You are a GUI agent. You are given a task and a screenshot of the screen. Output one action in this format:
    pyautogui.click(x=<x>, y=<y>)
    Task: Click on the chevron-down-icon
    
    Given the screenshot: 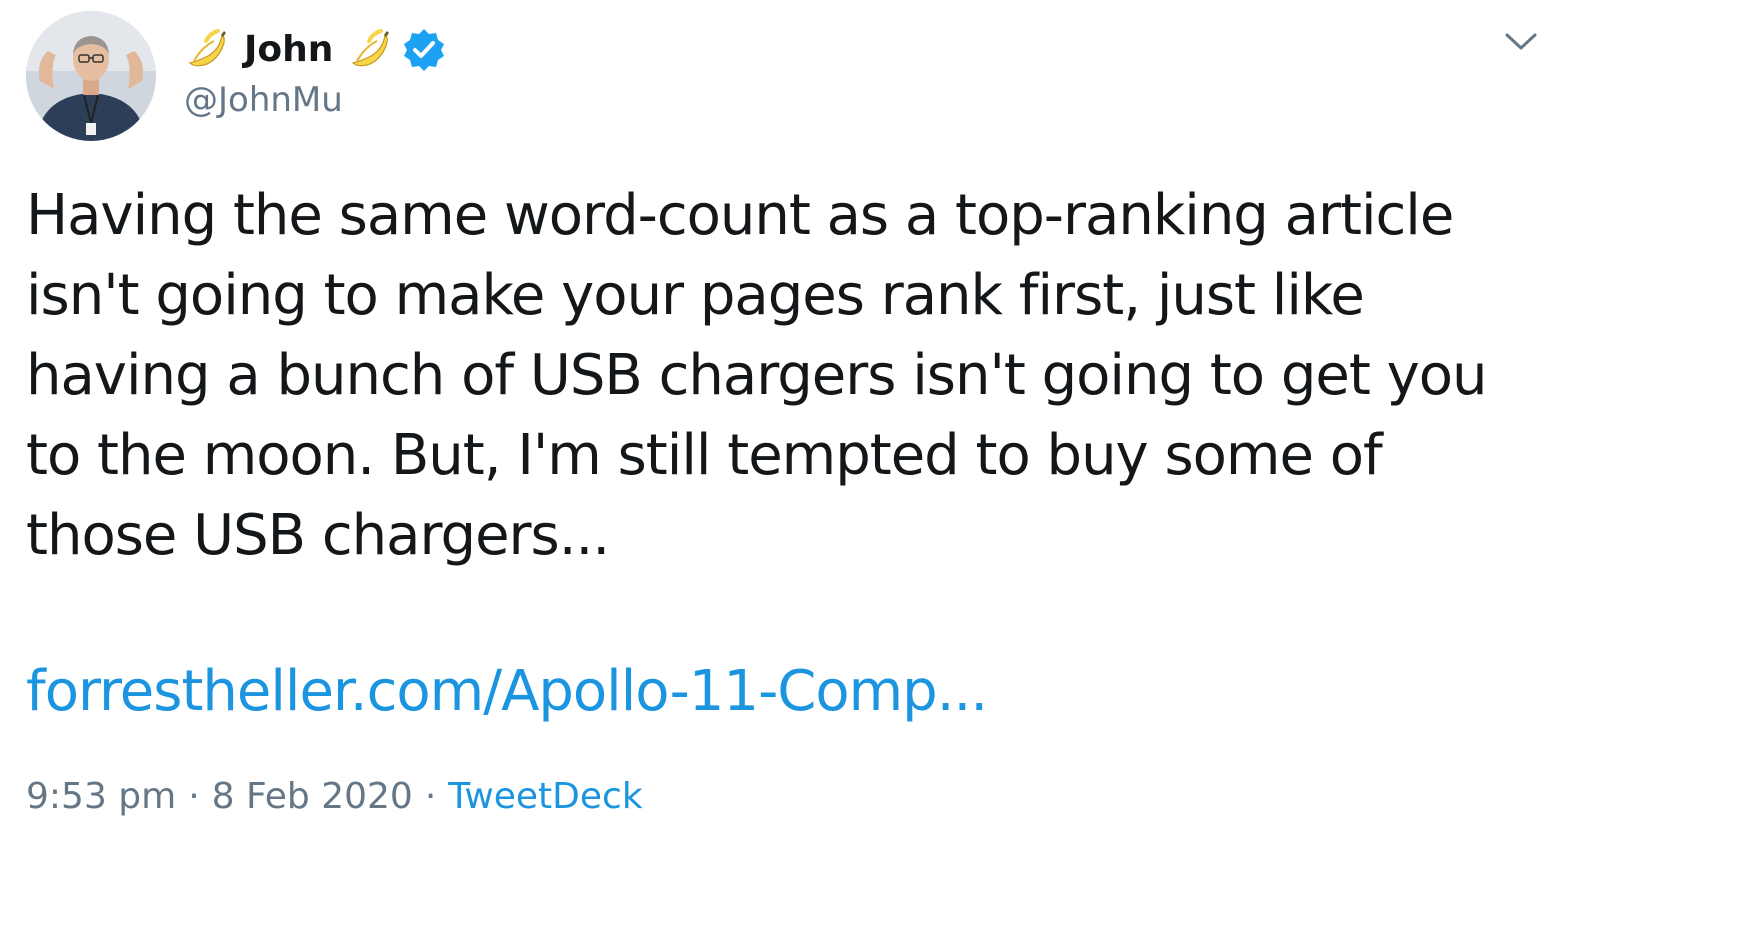 What is the action you would take?
    pyautogui.click(x=1521, y=42)
    